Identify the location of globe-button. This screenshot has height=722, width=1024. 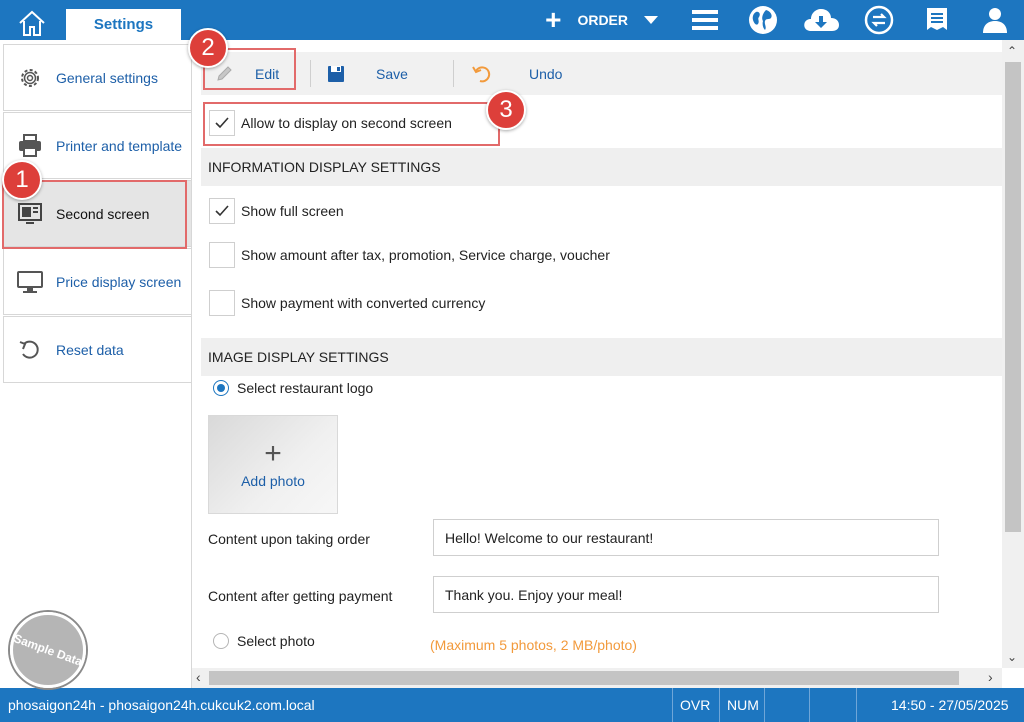
(763, 20).